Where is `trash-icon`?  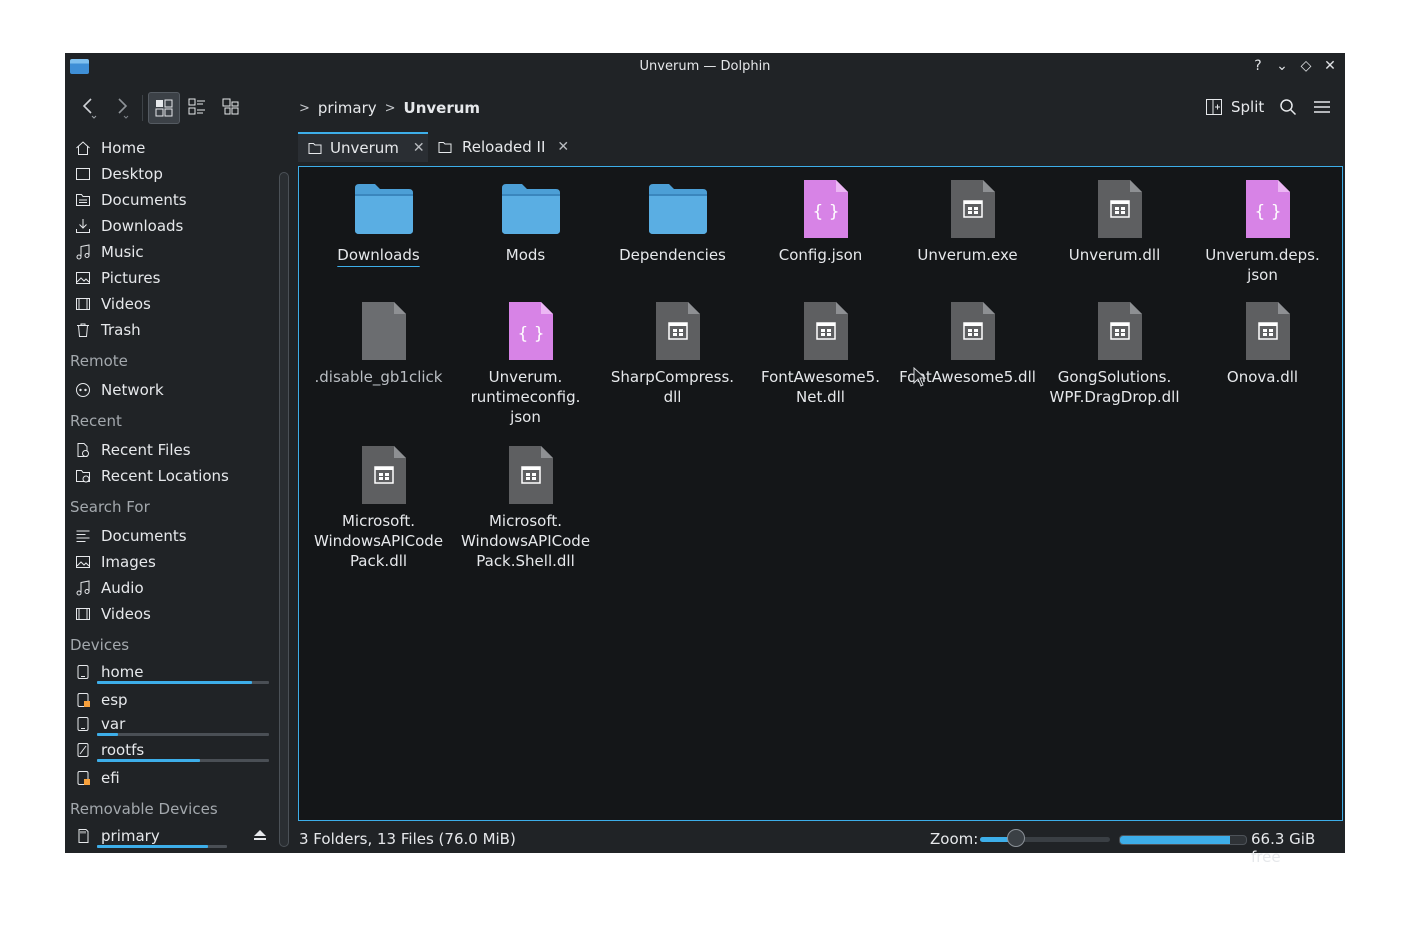 trash-icon is located at coordinates (82, 330).